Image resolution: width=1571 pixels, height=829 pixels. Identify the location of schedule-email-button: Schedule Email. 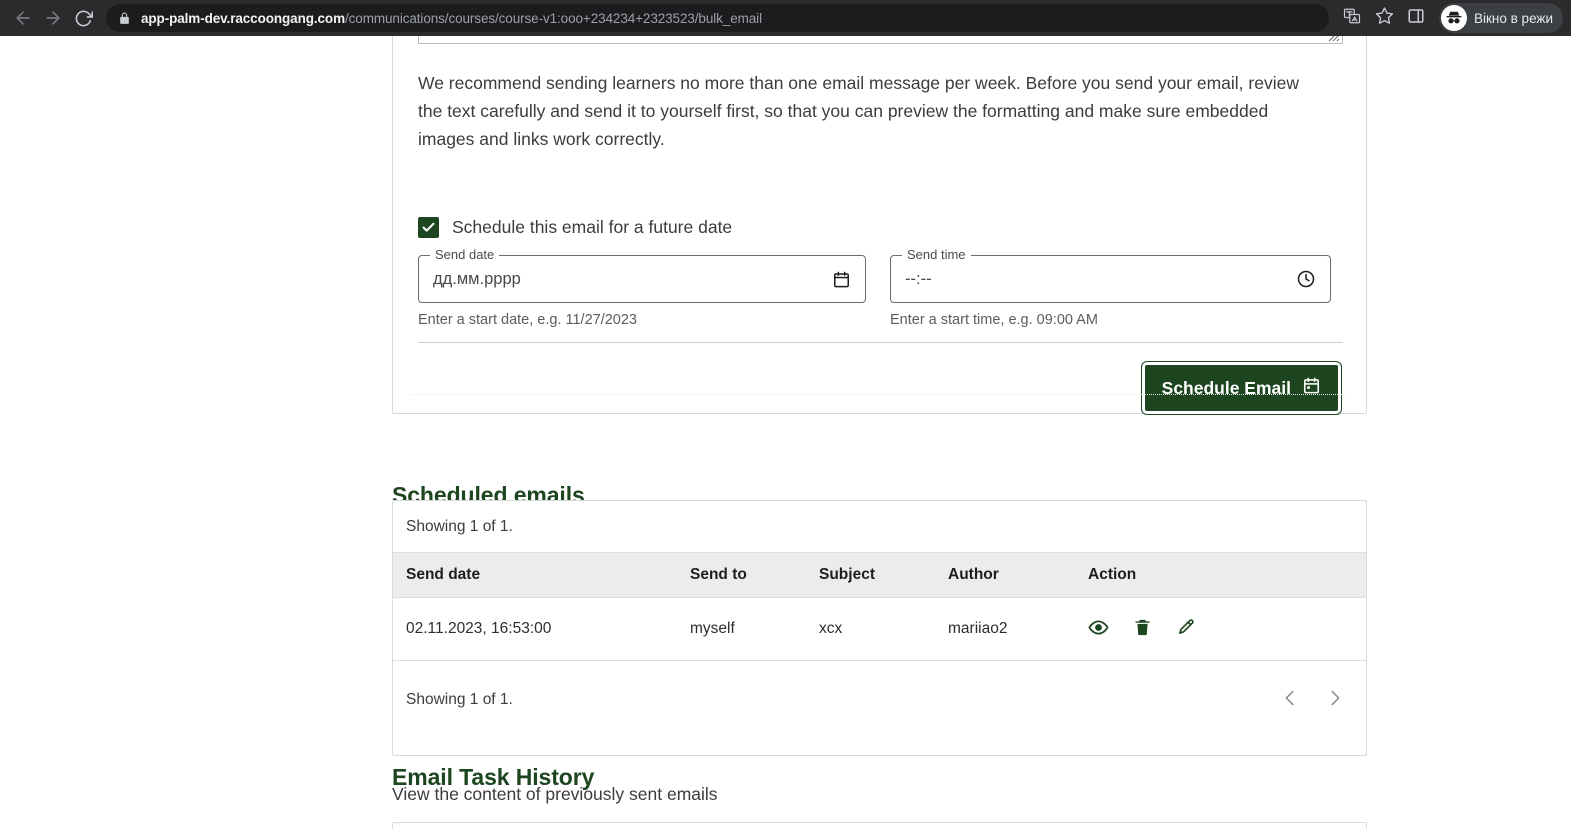
(1241, 388).